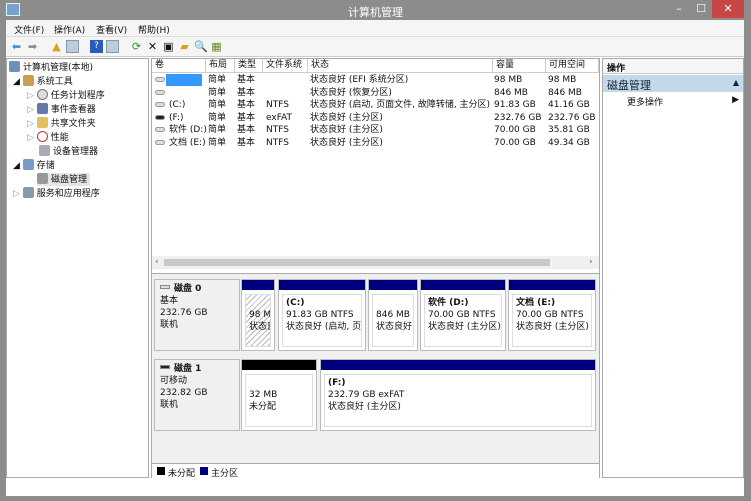 The height and width of the screenshot is (501, 751). I want to click on volume-row: 简单 基本 状态良好 (恢复分区) 846 MB 846 MB, so click(375, 93).